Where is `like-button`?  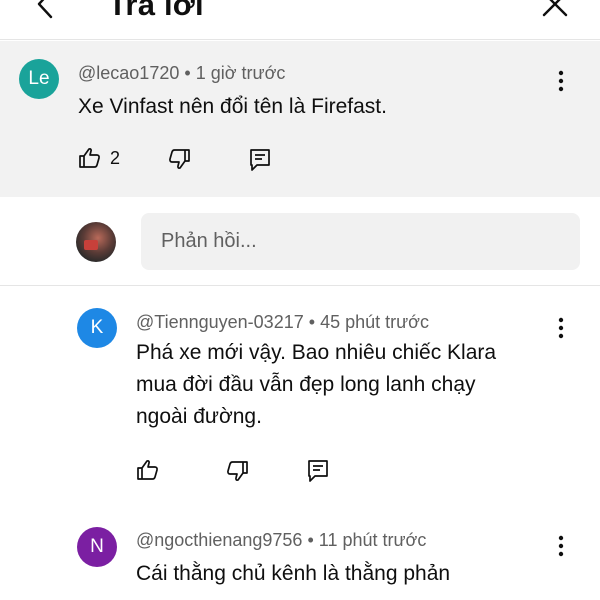 like-button is located at coordinates (148, 470).